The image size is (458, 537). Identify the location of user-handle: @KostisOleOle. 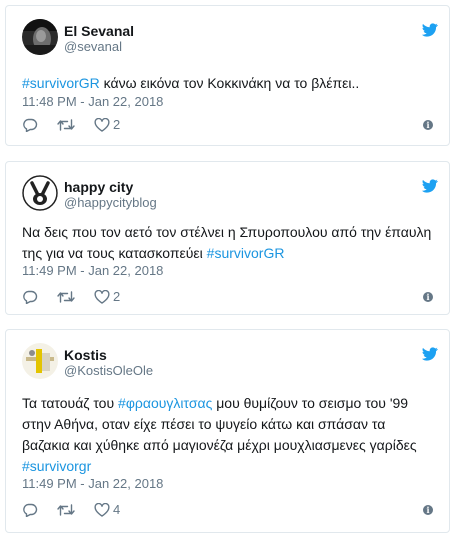
(108, 371).